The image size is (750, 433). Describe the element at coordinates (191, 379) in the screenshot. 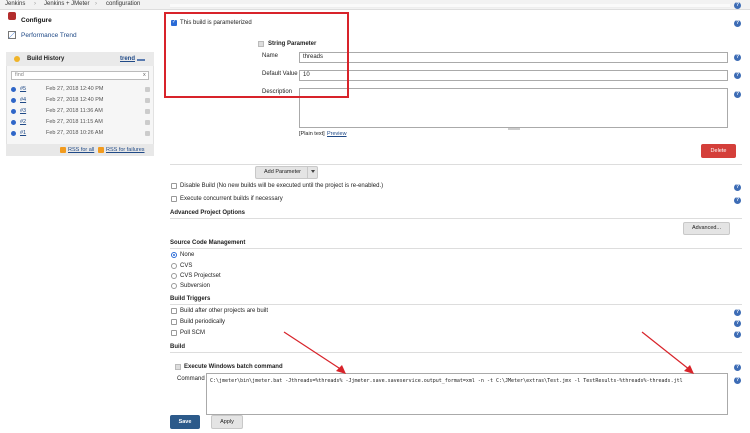

I see `command-label: Command` at that location.